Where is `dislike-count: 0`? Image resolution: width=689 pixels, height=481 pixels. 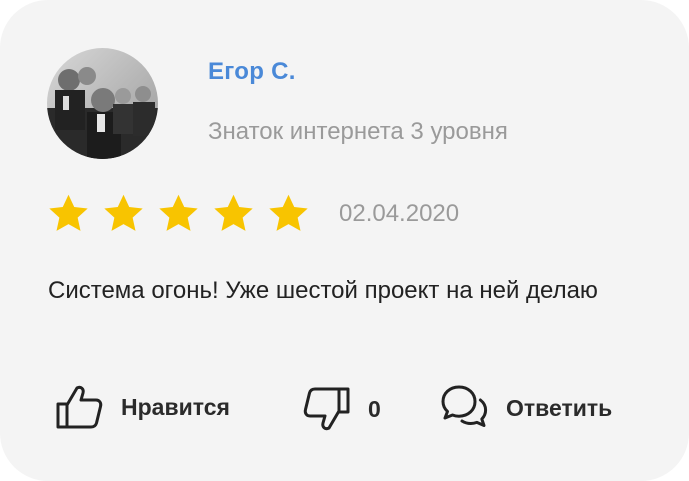
dislike-count: 0 is located at coordinates (374, 408).